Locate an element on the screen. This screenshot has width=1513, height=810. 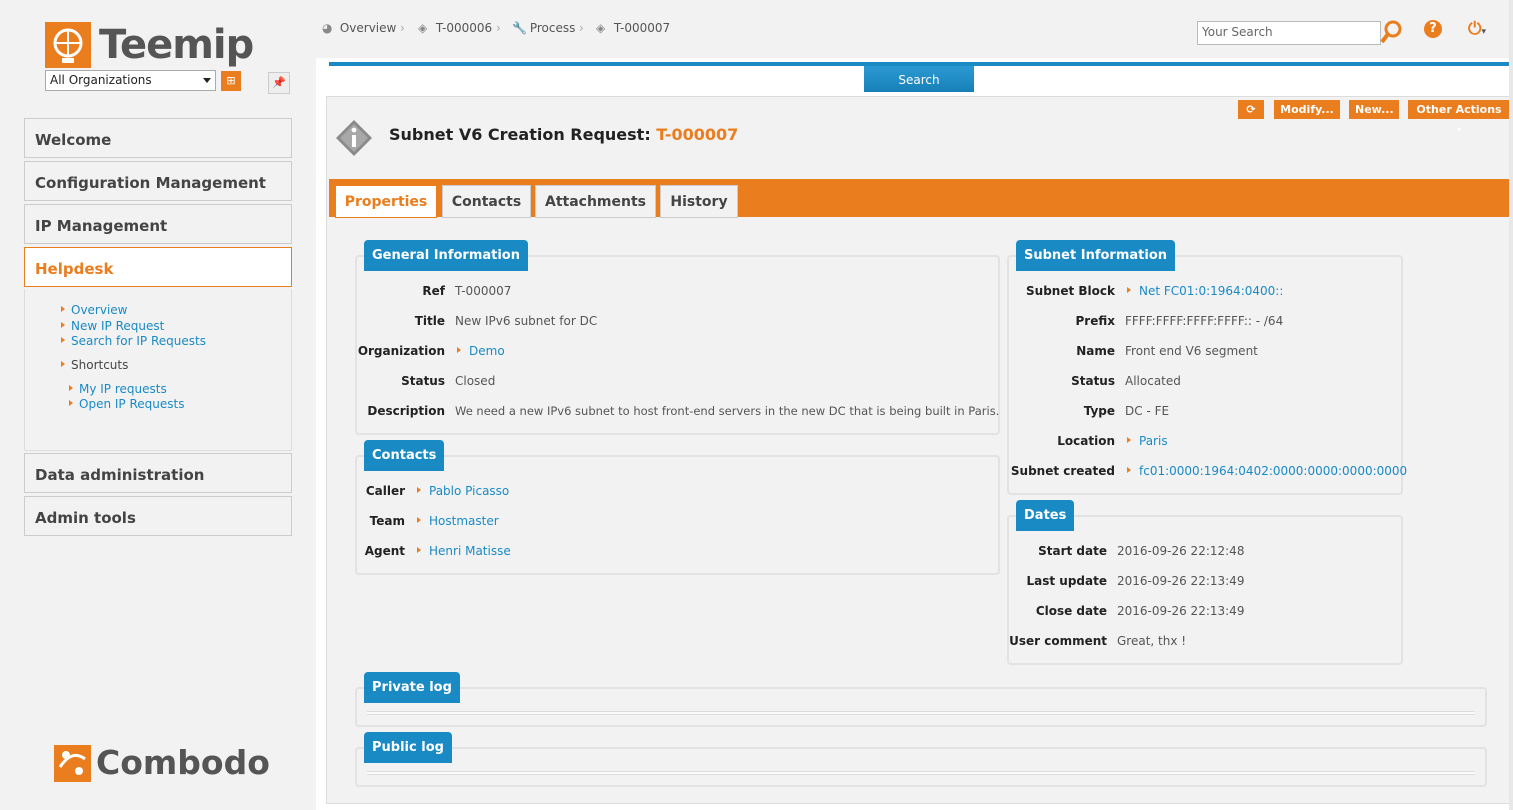
private-log-legend: Private log is located at coordinates (412, 687).